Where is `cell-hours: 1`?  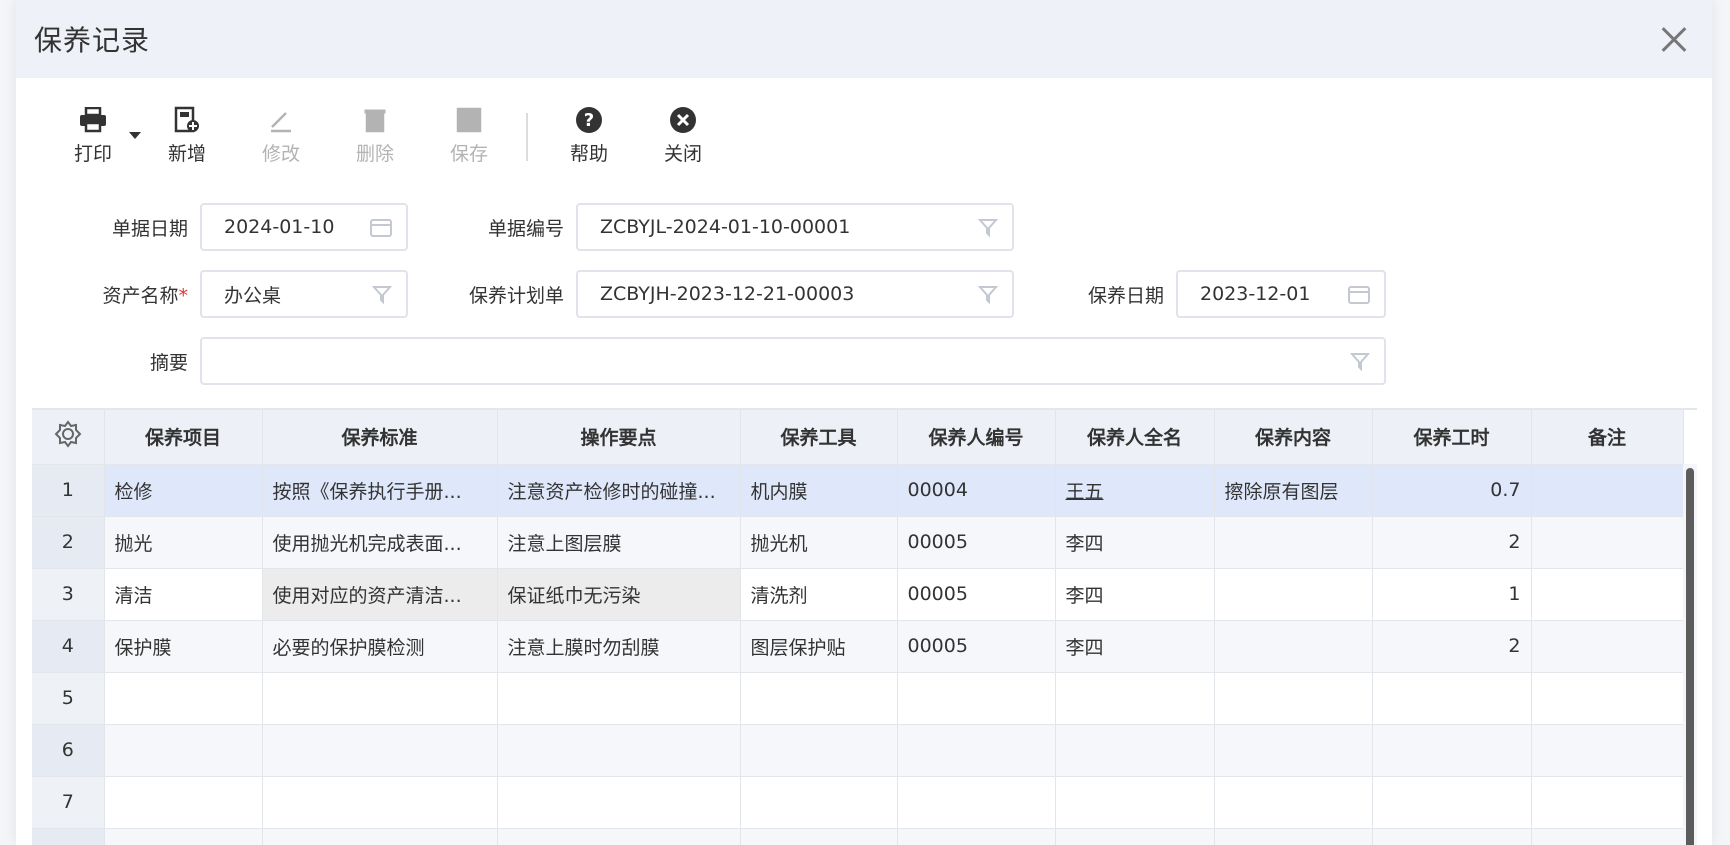
cell-hours: 1 is located at coordinates (1452, 594).